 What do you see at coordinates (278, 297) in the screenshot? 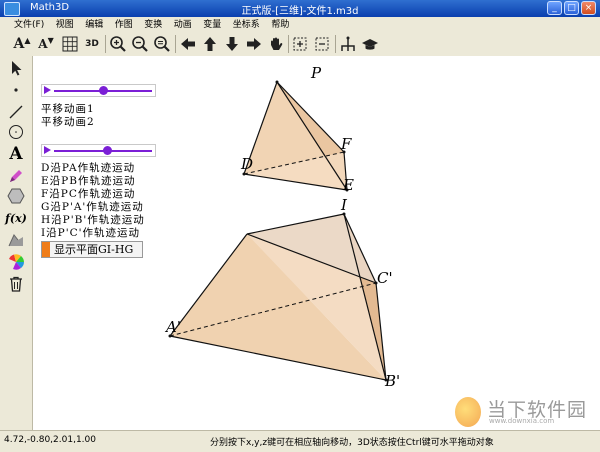
I see `lower-frustum` at bounding box center [278, 297].